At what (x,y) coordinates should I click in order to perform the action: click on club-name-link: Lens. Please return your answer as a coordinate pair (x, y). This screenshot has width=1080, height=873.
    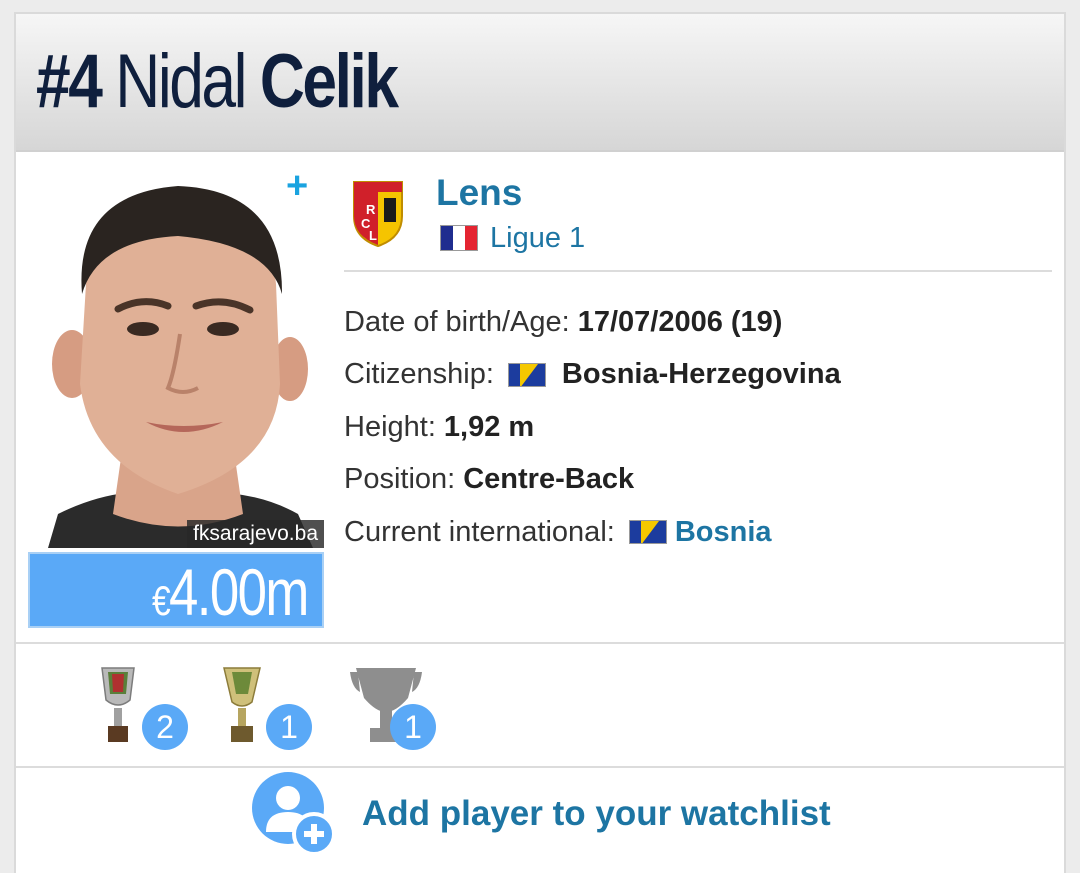
    Looking at the image, I should click on (479, 193).